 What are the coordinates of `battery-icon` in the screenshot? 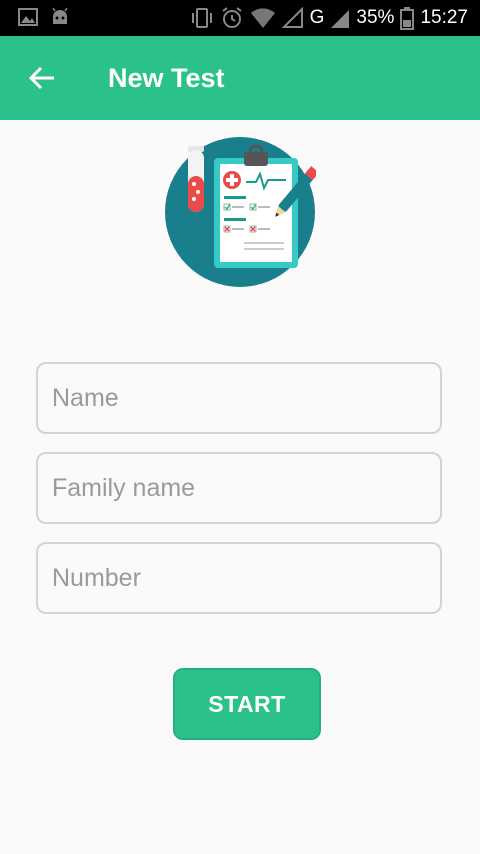 It's located at (407, 18).